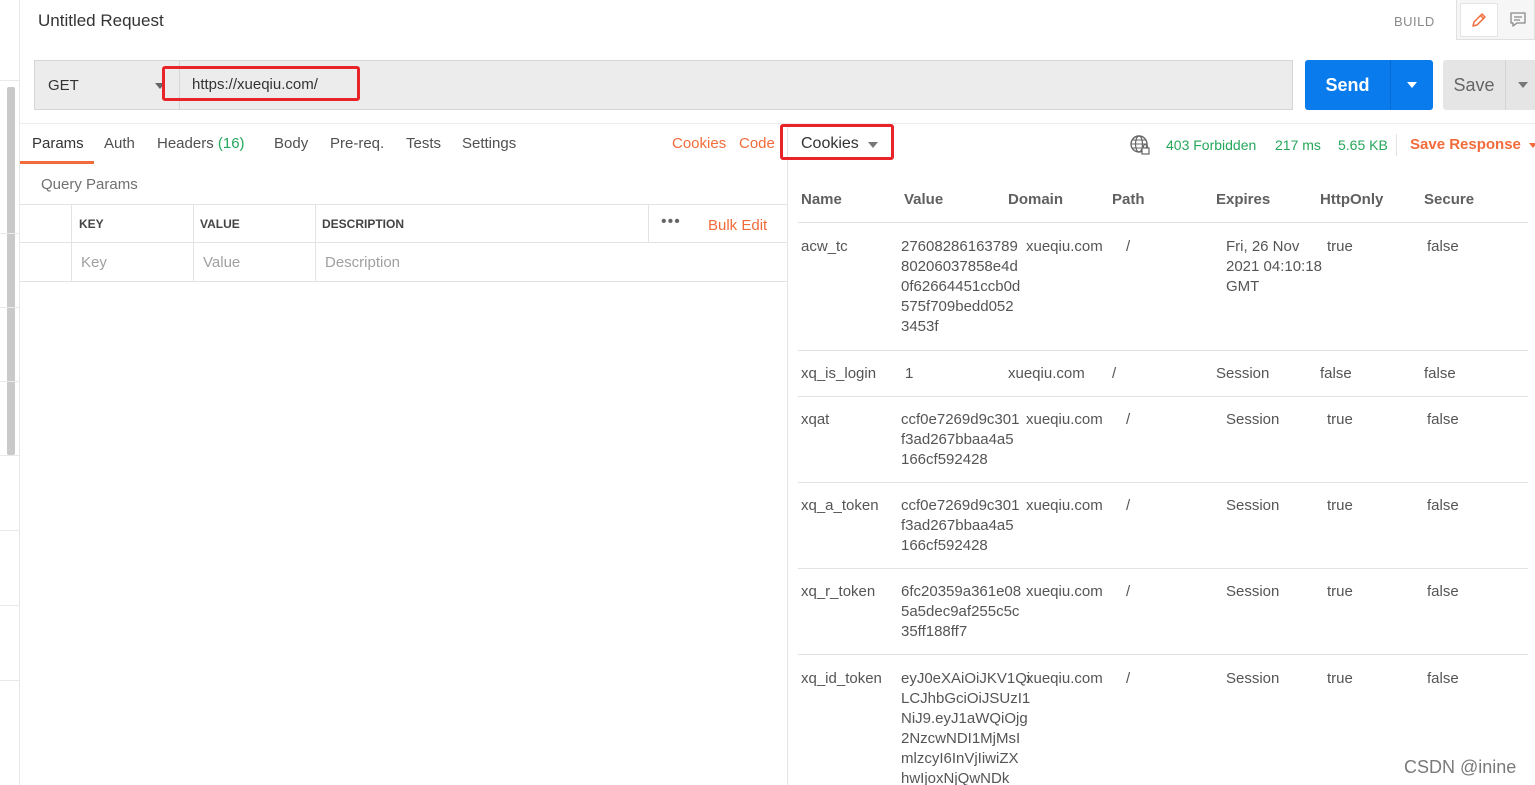 The image size is (1535, 785). Describe the element at coordinates (1460, 767) in the screenshot. I see `watermark: CSDN @inine` at that location.